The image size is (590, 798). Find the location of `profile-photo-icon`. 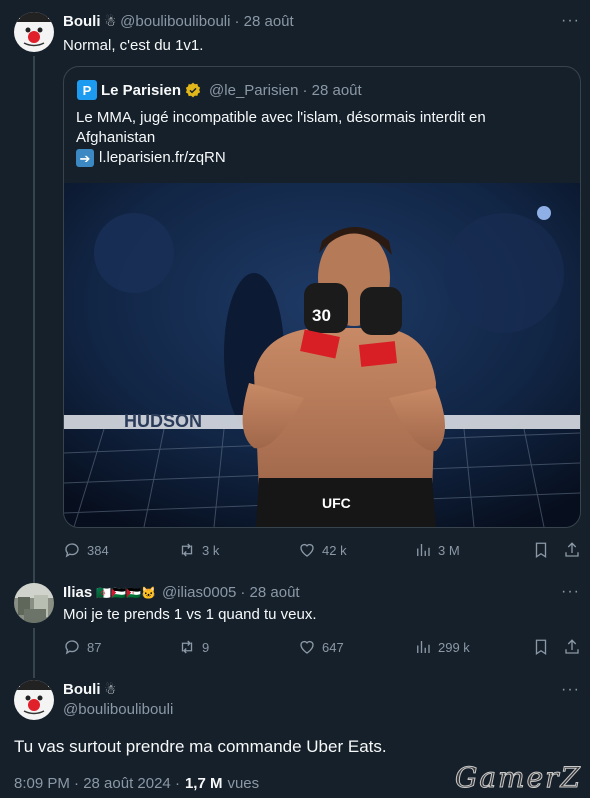

profile-photo-icon is located at coordinates (34, 603).